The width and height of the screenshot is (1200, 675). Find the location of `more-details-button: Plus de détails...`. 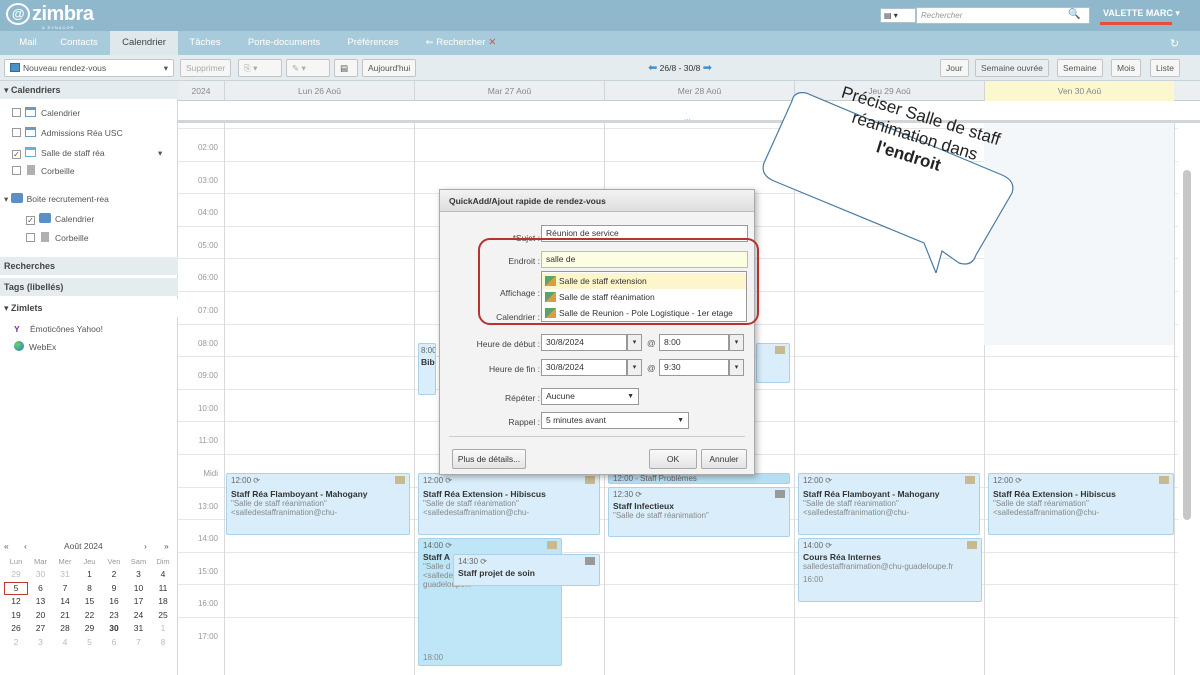

more-details-button: Plus de détails... is located at coordinates (489, 459).